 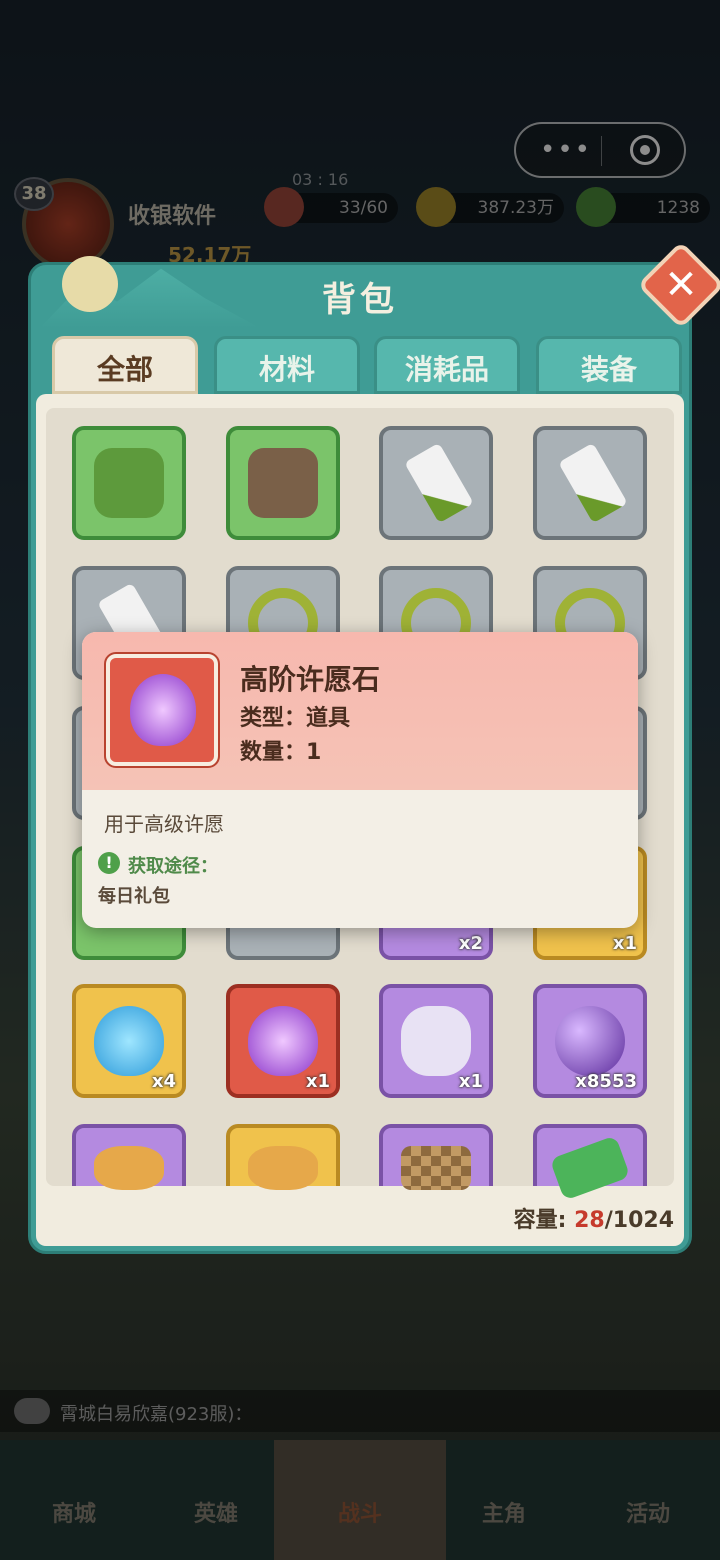 What do you see at coordinates (310, 679) in the screenshot?
I see `item-name: 高阶许愿石` at bounding box center [310, 679].